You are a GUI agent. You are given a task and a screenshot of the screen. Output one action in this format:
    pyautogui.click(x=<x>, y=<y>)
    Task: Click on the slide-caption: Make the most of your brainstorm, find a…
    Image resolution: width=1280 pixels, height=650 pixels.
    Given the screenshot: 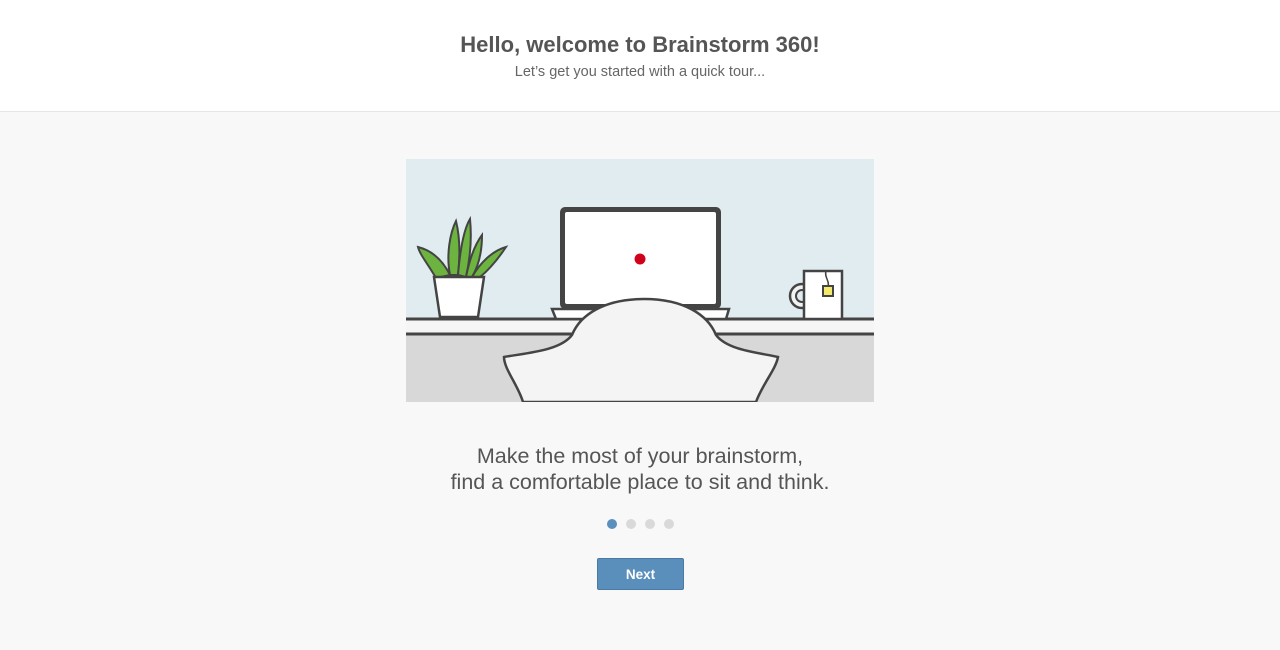 What is the action you would take?
    pyautogui.click(x=640, y=469)
    